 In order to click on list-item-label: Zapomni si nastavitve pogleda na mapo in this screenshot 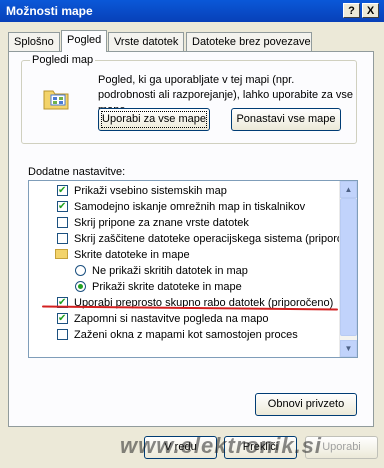, I will do `click(171, 319)`.